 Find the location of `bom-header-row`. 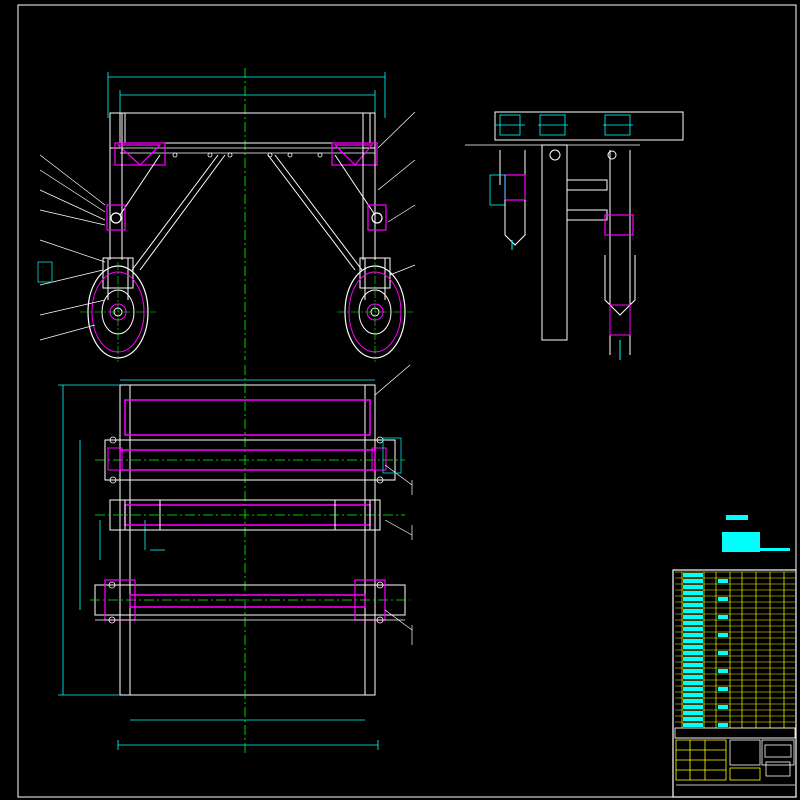

bom-header-row is located at coordinates (735, 733).